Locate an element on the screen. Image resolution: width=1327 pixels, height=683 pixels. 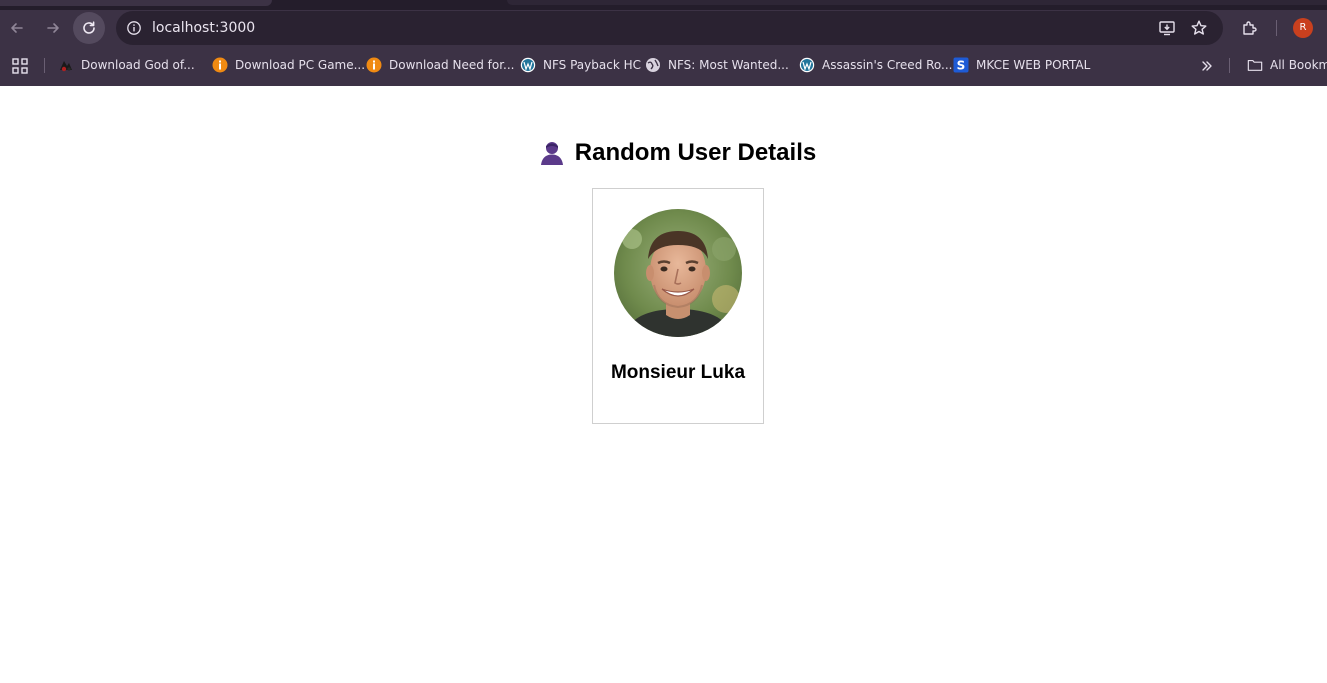
bookmark-star-icon is located at coordinates (1199, 28).